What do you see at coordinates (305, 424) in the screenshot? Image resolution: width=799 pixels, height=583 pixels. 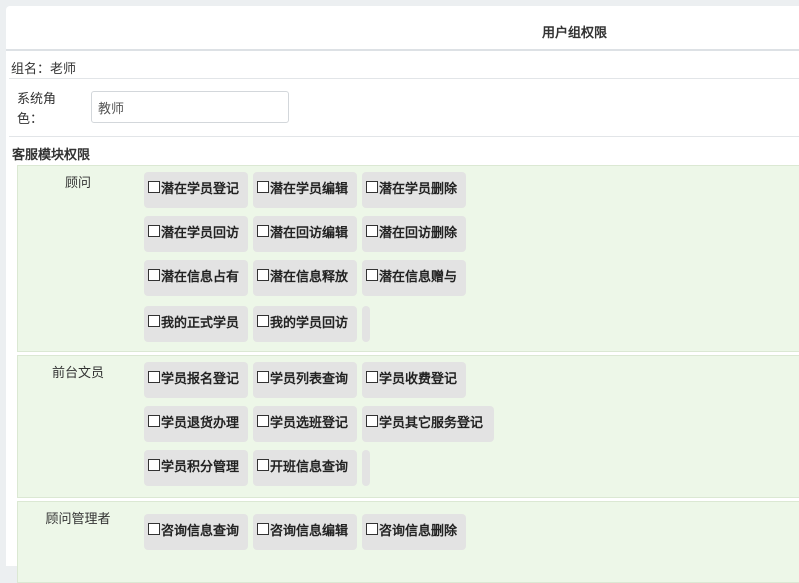 I see `permission-checkbox: 学员选班登记` at bounding box center [305, 424].